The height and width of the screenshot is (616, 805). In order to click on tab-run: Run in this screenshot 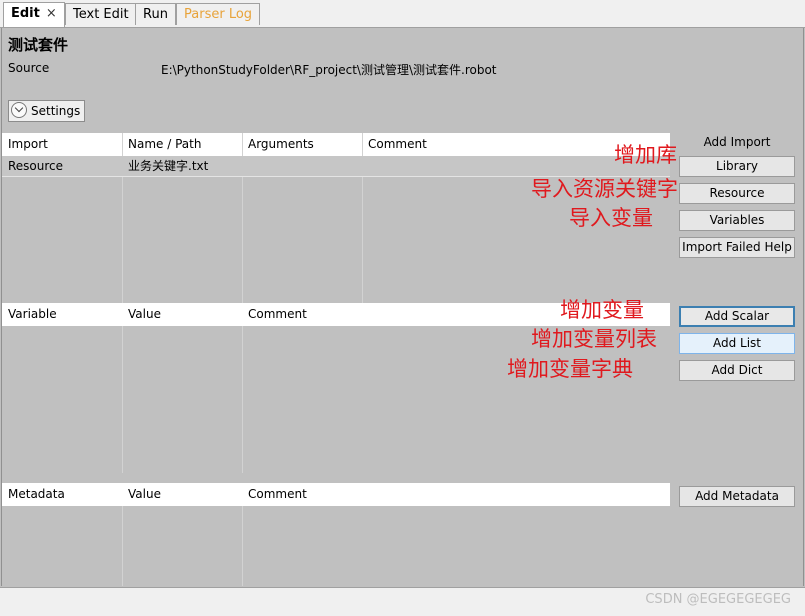, I will do `click(155, 14)`.